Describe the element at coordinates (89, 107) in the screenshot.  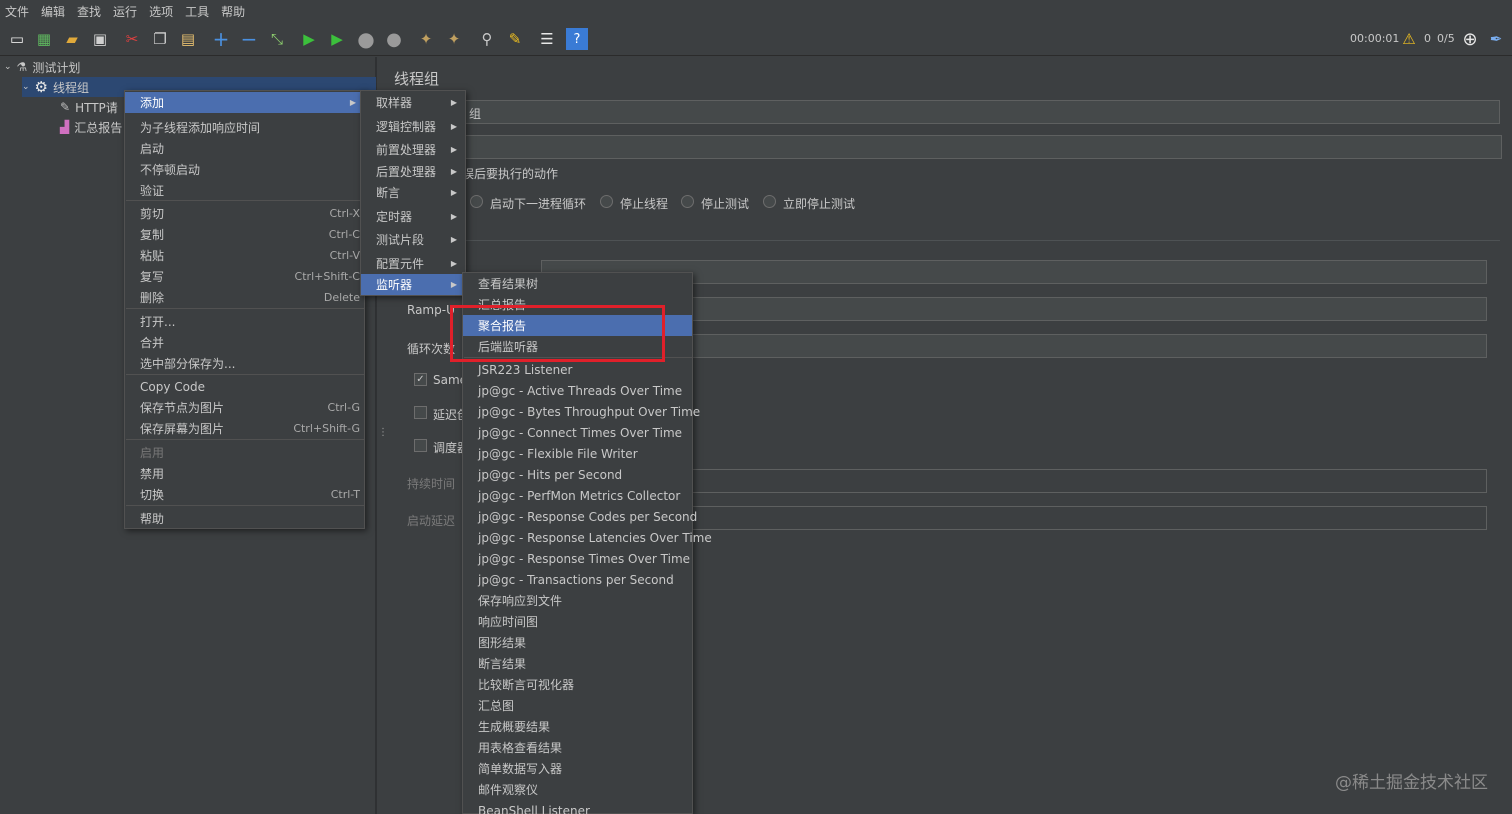
I see `tree-node-http-request: ✎ HTTP请` at that location.